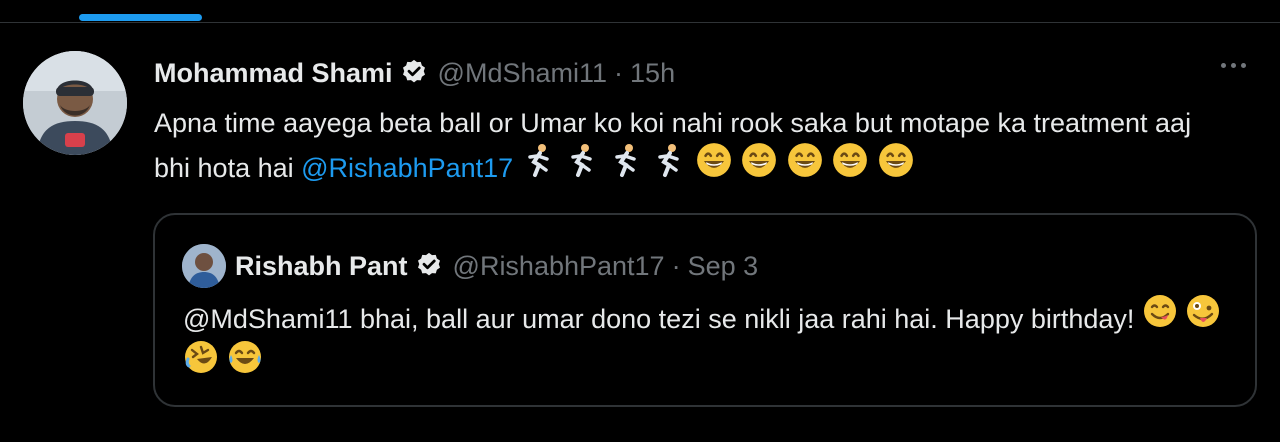 The image size is (1280, 442). Describe the element at coordinates (1233, 65) in the screenshot. I see `more-options-icon` at that location.